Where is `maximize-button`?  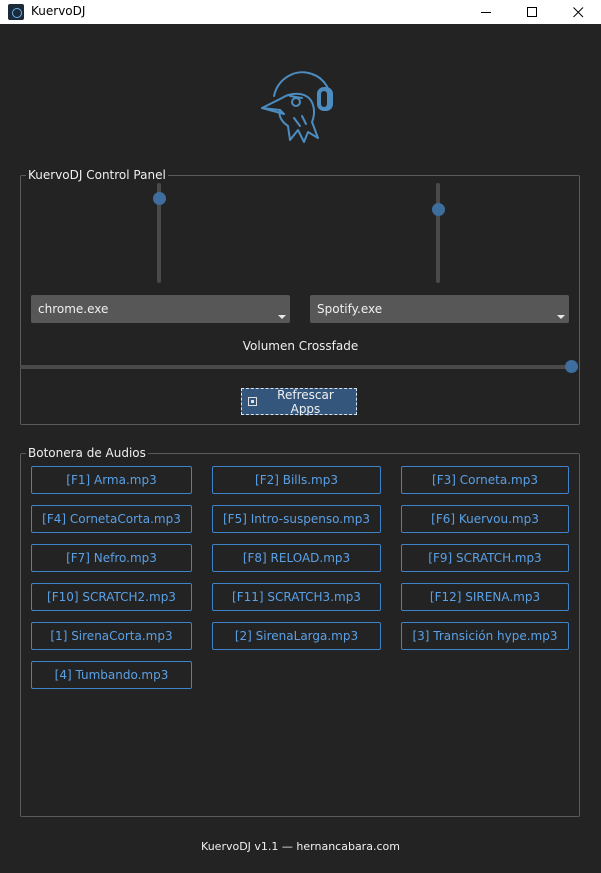 maximize-button is located at coordinates (532, 12).